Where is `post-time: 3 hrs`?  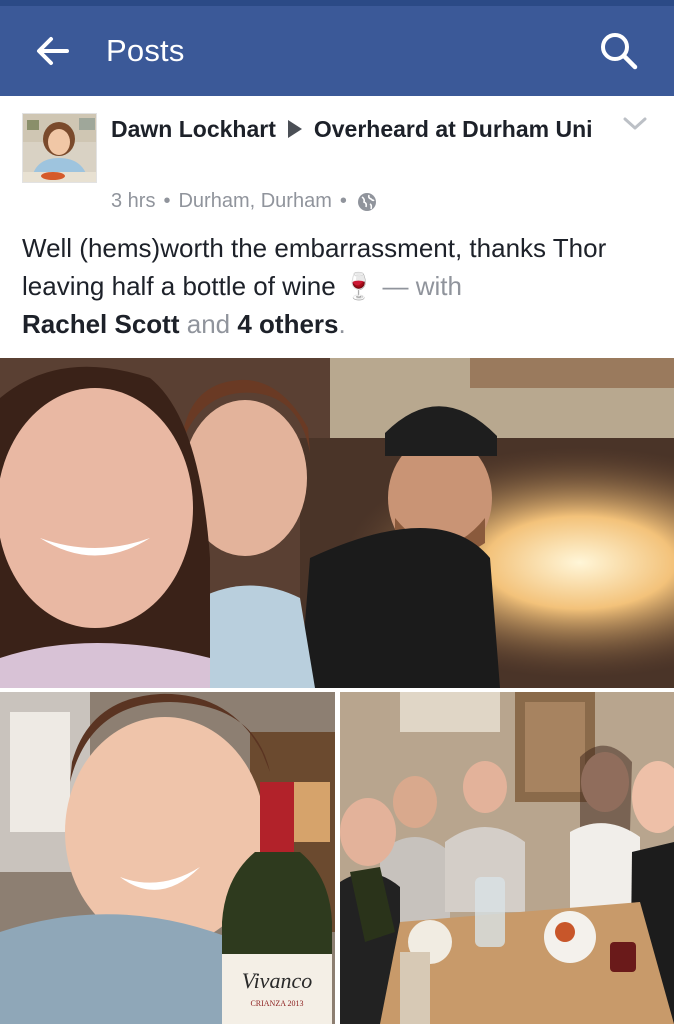 post-time: 3 hrs is located at coordinates (133, 201).